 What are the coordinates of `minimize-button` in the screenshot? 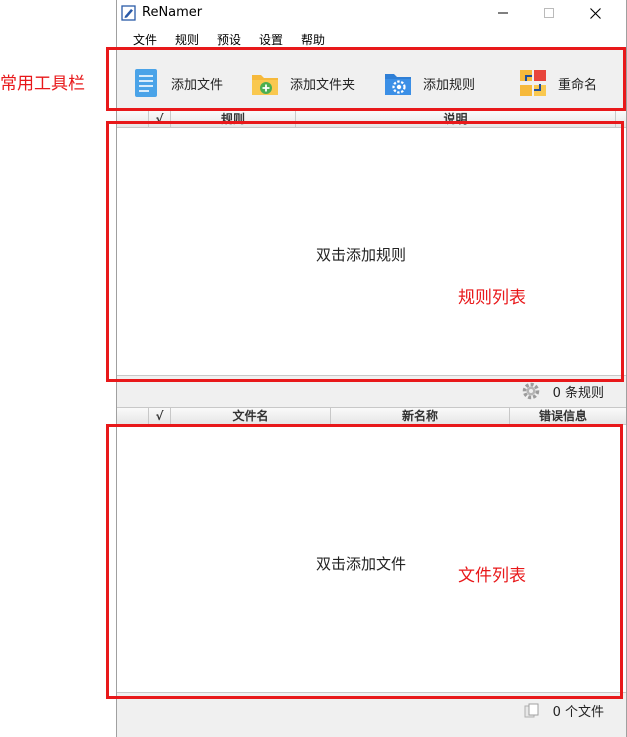 It's located at (503, 13).